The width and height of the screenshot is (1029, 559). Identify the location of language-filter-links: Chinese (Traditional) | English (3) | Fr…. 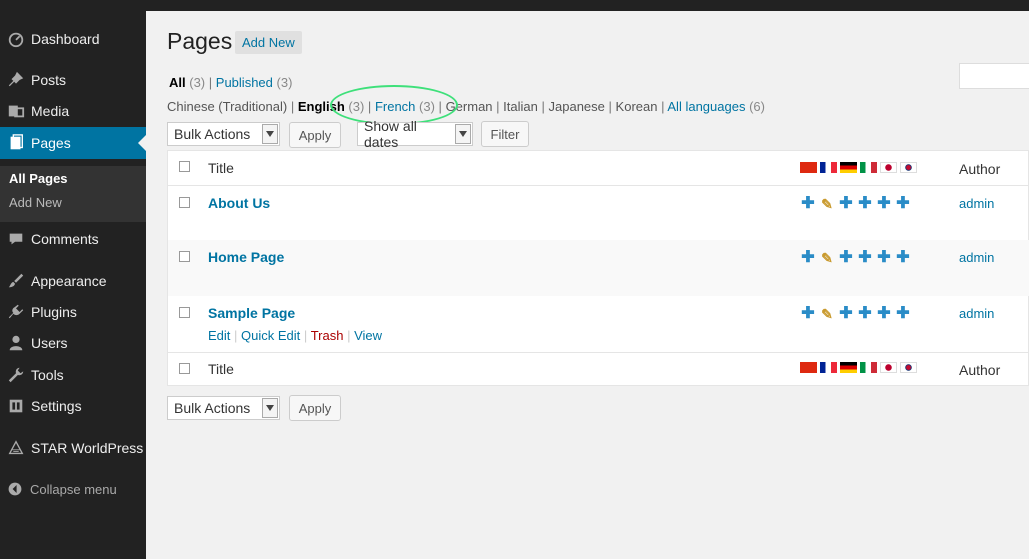
(466, 106).